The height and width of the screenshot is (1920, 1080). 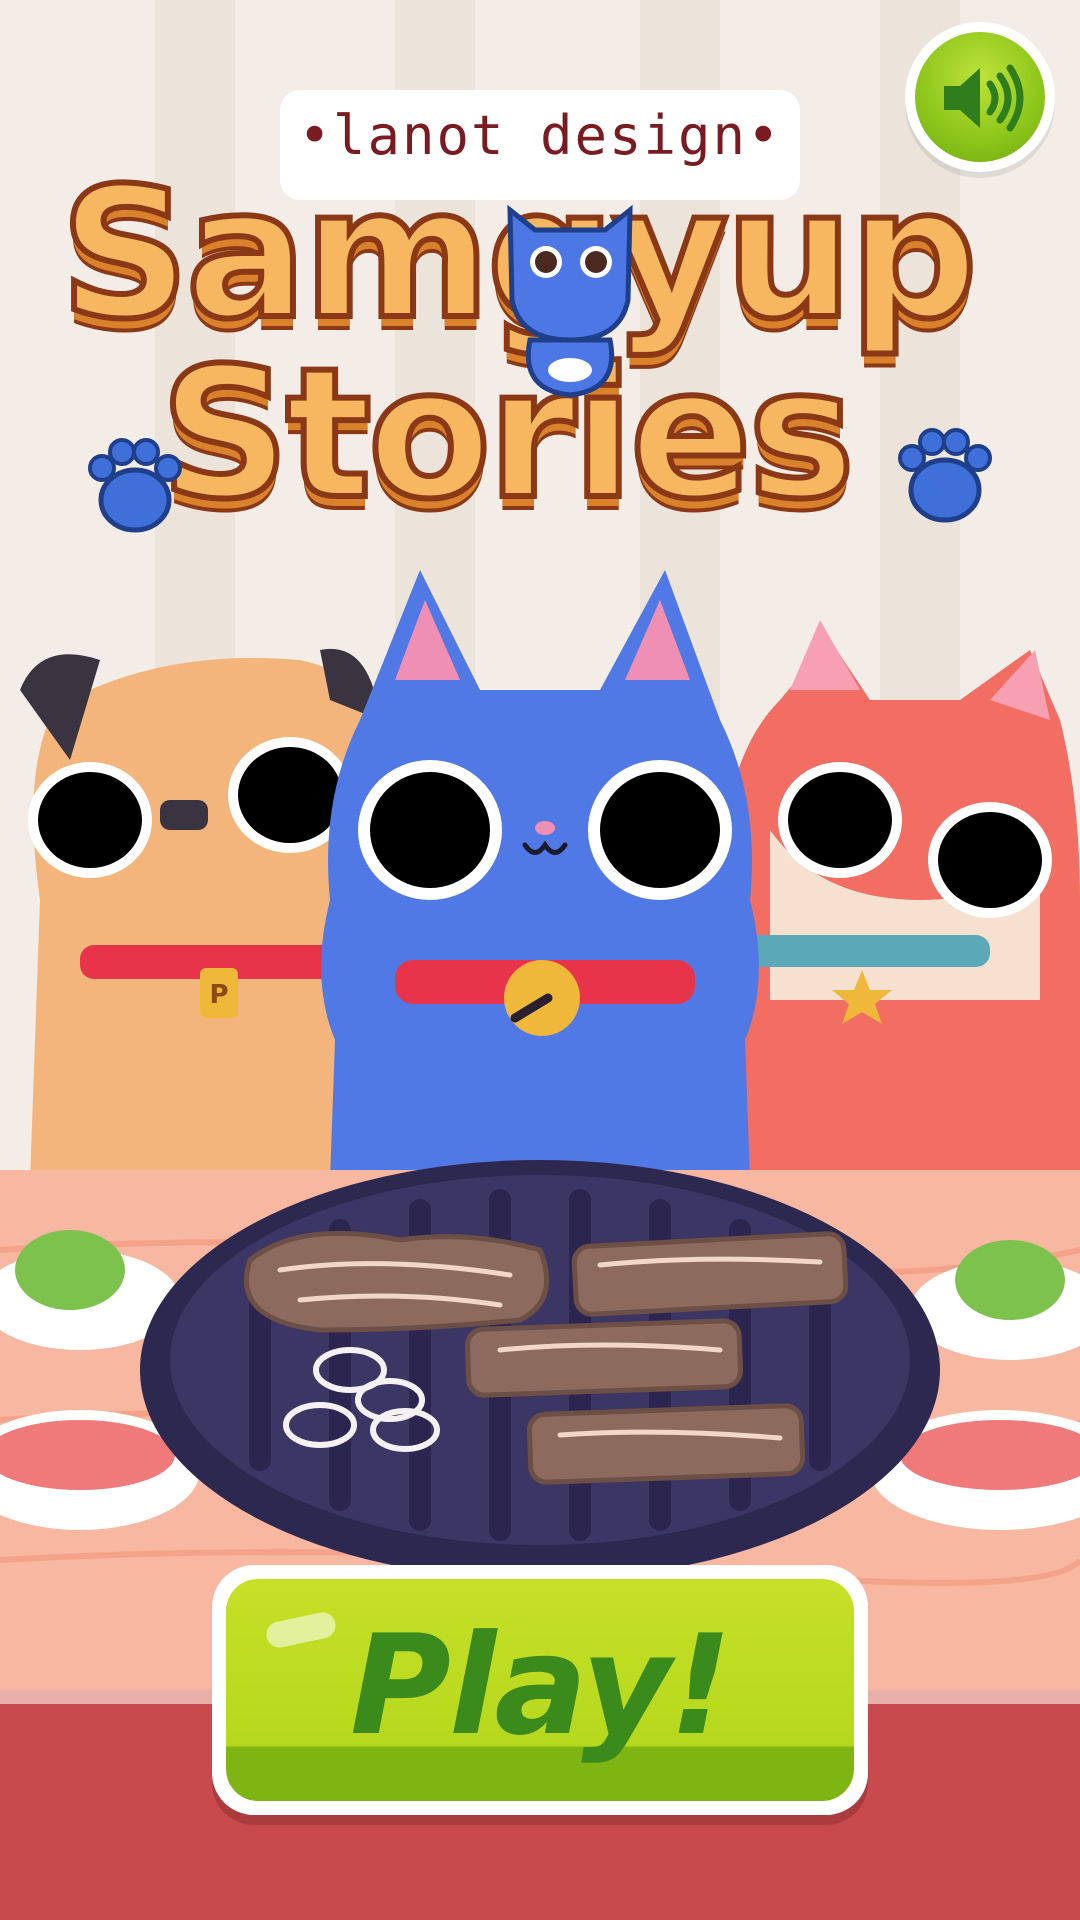 I want to click on speaker-volume-icon, so click(x=984, y=98).